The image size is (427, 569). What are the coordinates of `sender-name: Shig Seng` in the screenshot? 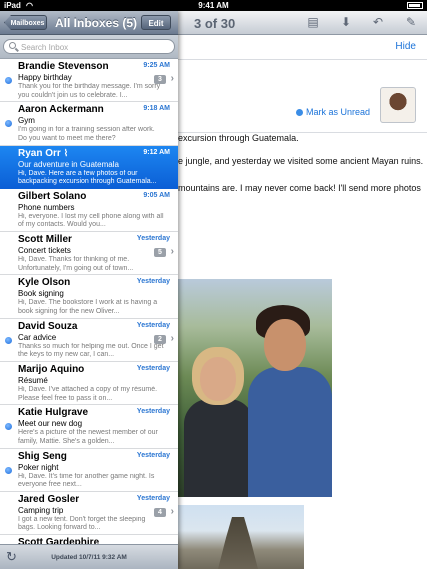 It's located at (42, 456).